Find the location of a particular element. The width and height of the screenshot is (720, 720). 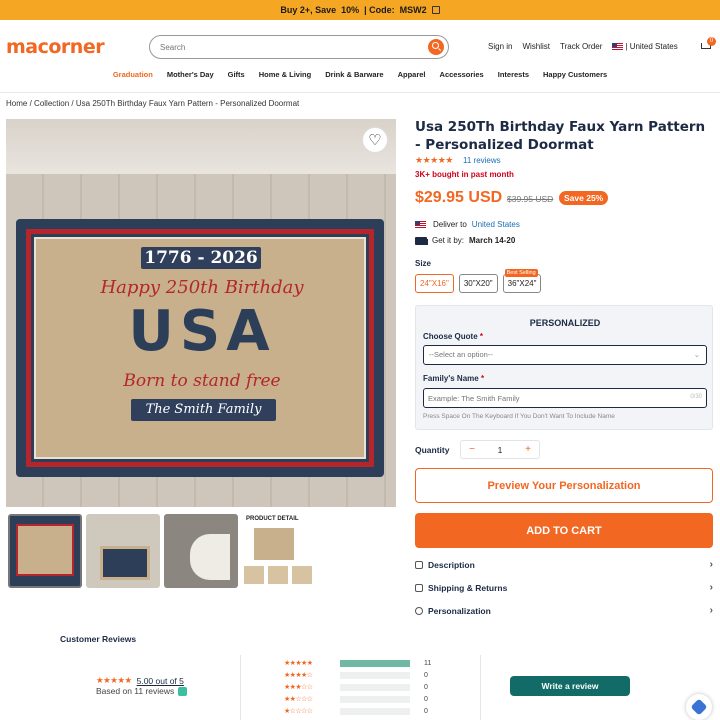

quote-select-value: --Select an option-- is located at coordinates (461, 354).